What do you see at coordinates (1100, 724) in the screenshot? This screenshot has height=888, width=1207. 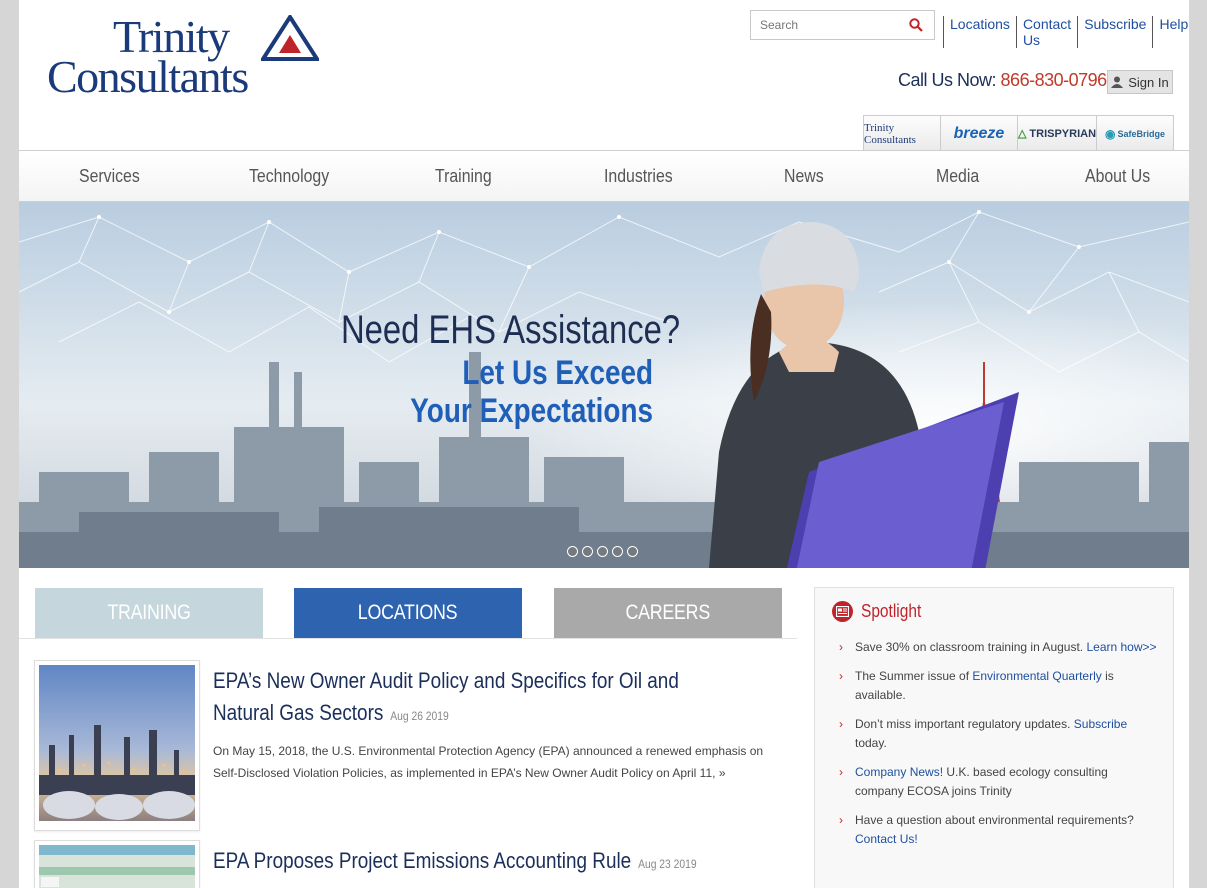 I see `subscribe-spotlight-link: Subscribe` at bounding box center [1100, 724].